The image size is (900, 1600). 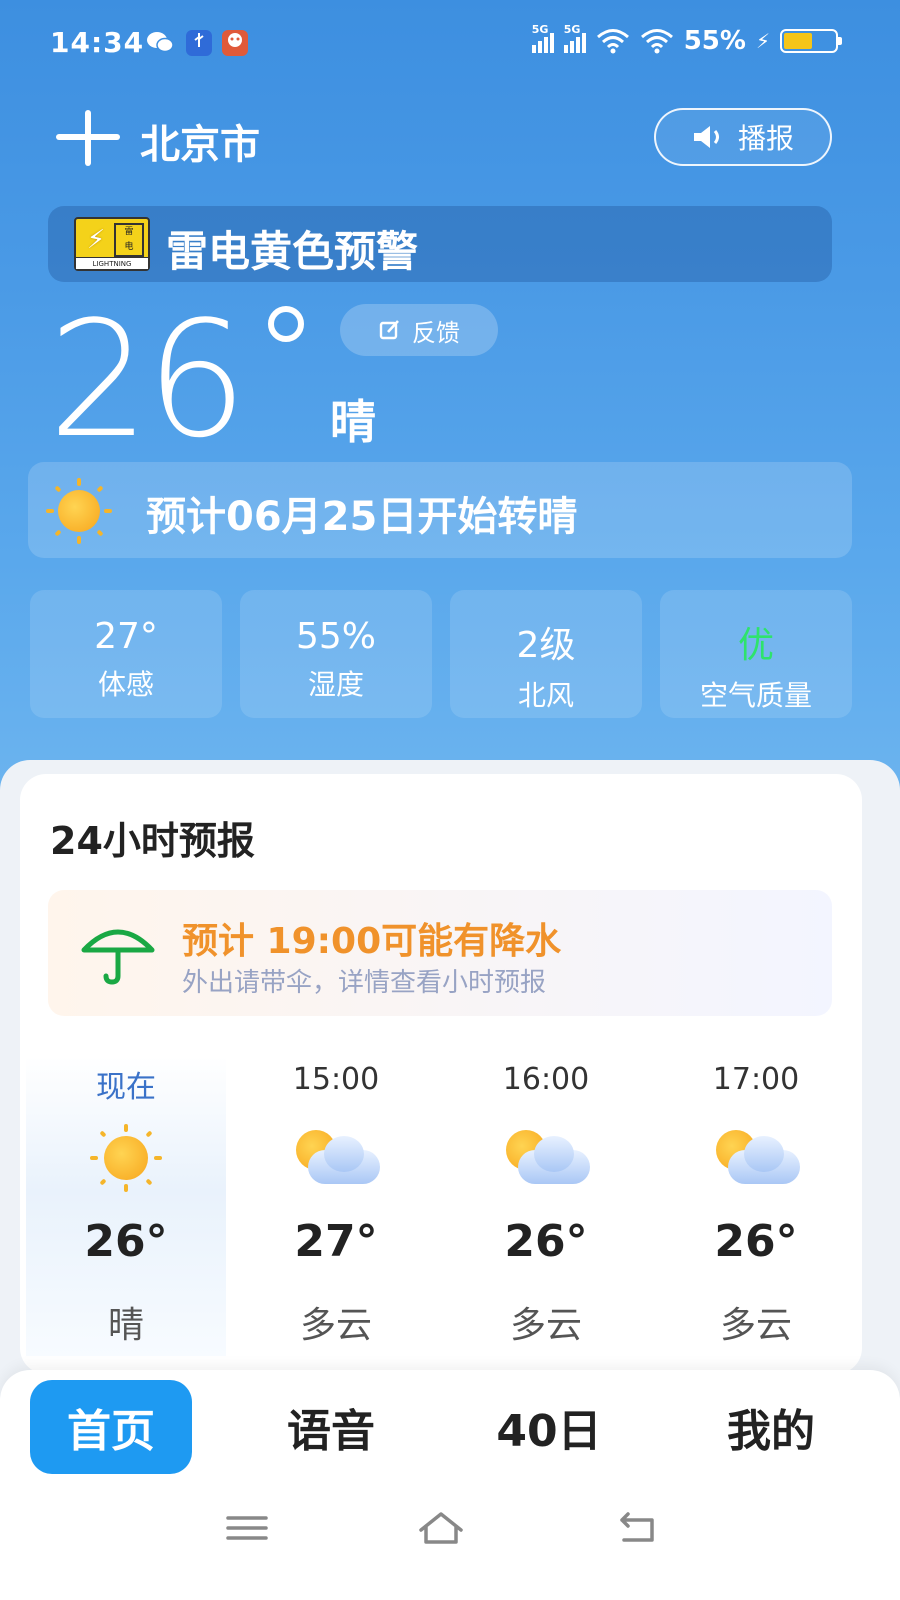 I want to click on menu-icon, so click(x=247, y=1528).